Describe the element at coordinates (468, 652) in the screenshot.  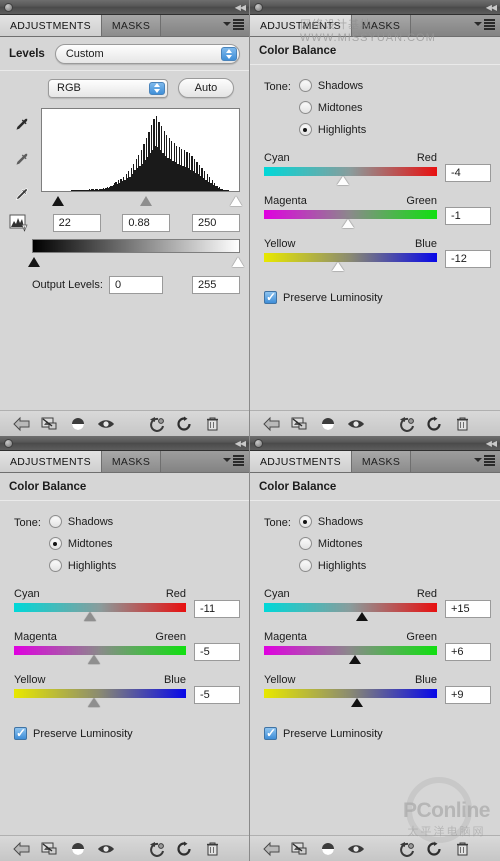
I see `magenta-green-value-field: +6` at that location.